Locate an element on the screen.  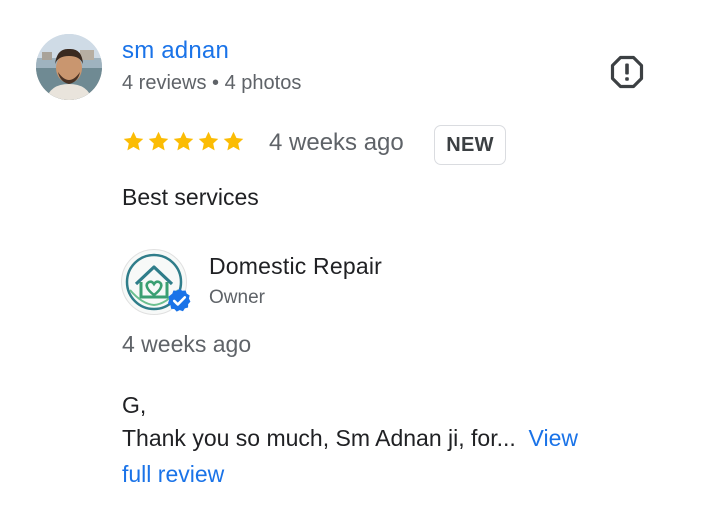
reviewer-avatar is located at coordinates (69, 67).